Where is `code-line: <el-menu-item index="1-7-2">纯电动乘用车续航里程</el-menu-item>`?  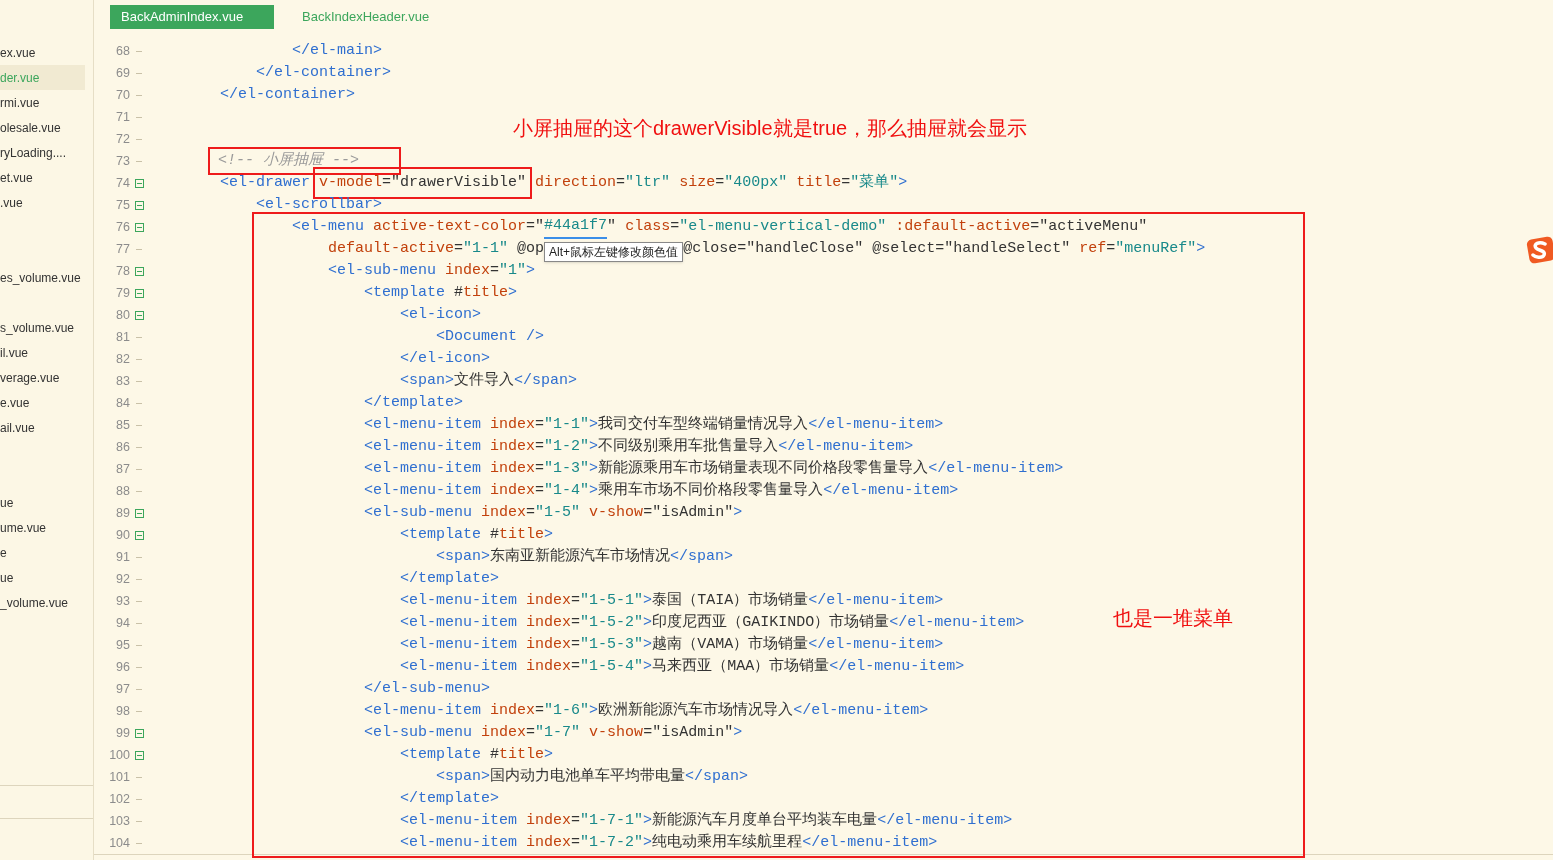
code-line: <el-menu-item index="1-7-2">纯电动乘用车续航里程</el-menu-item> is located at coordinates (668, 842).